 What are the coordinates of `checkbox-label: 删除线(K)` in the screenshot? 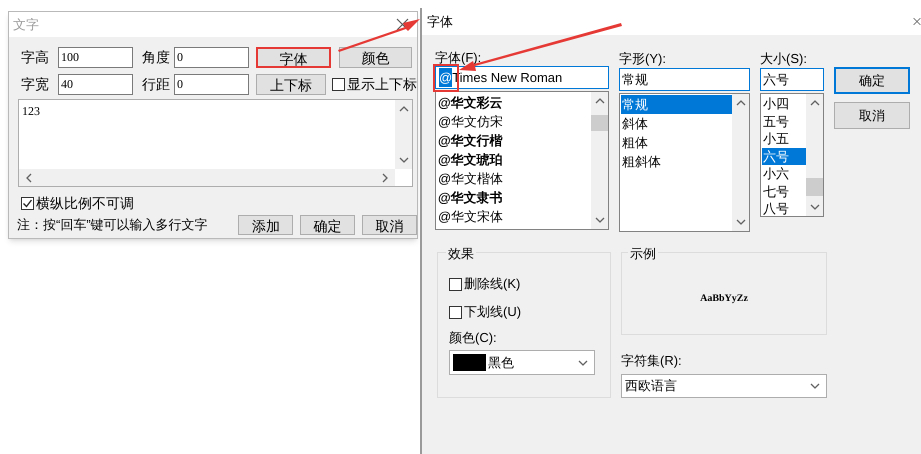 It's located at (492, 284).